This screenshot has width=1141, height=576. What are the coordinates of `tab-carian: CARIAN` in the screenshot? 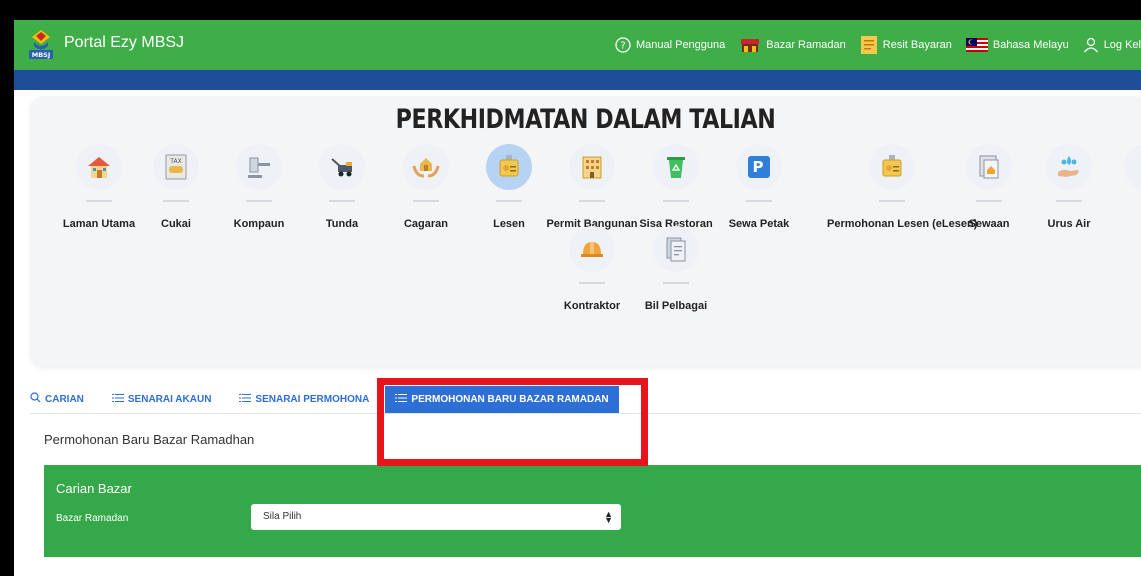 It's located at (57, 399).